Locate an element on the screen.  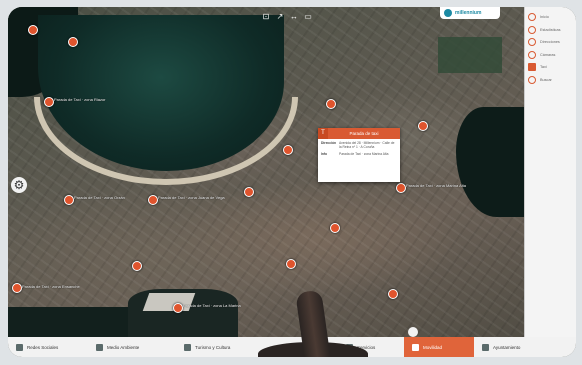
gear-icon: ⚙ is located at coordinates (19, 185).